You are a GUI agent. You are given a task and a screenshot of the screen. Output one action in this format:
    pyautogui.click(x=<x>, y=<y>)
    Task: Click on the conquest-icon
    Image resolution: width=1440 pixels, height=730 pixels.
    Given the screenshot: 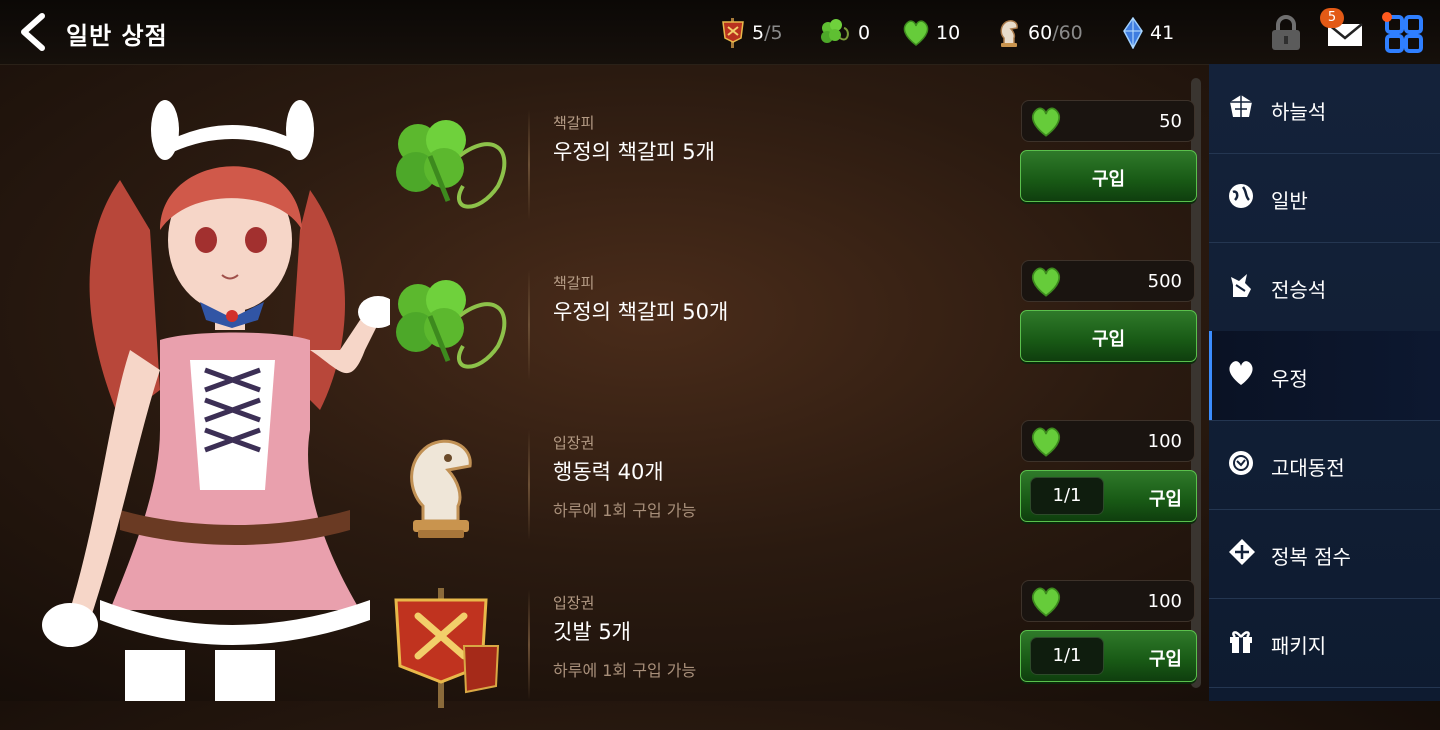 What is the action you would take?
    pyautogui.click(x=1242, y=552)
    